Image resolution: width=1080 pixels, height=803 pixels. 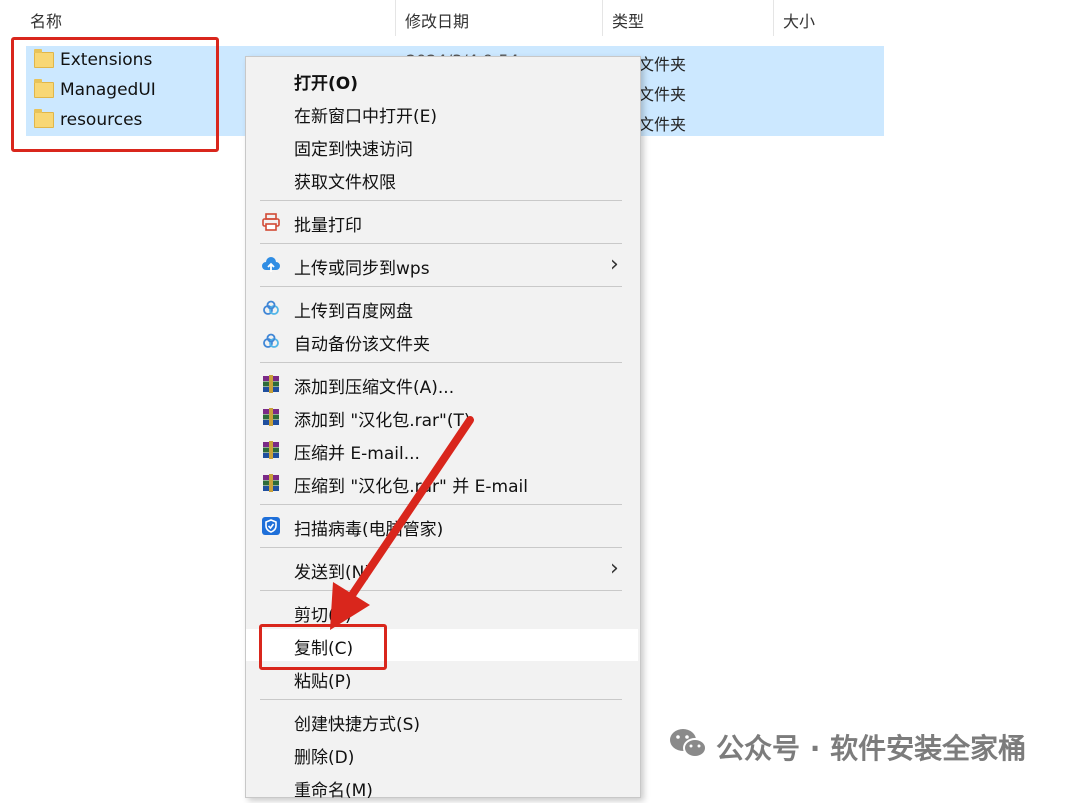 I want to click on annotation-arrow-icon, so click(x=402, y=523).